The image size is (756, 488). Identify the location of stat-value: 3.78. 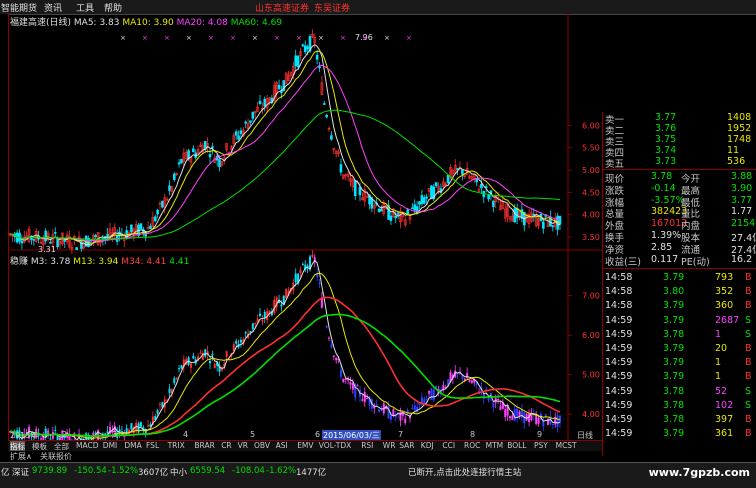
(661, 176).